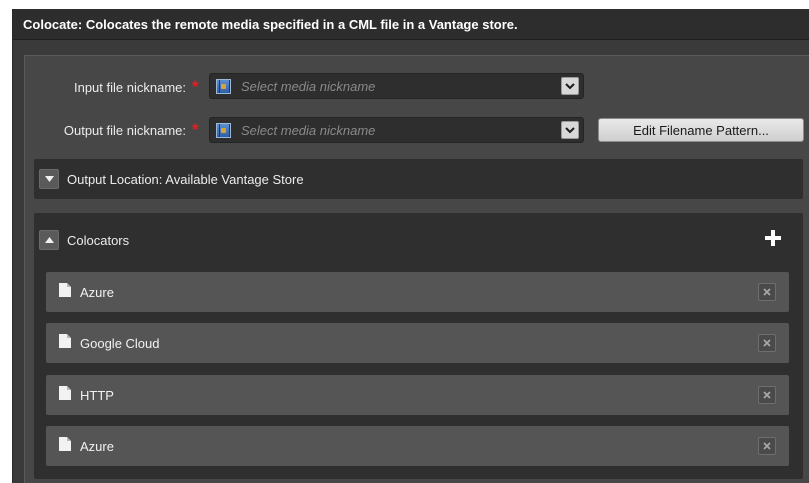  Describe the element at coordinates (129, 87) in the screenshot. I see `input-file-label: Input file nickname:` at that location.